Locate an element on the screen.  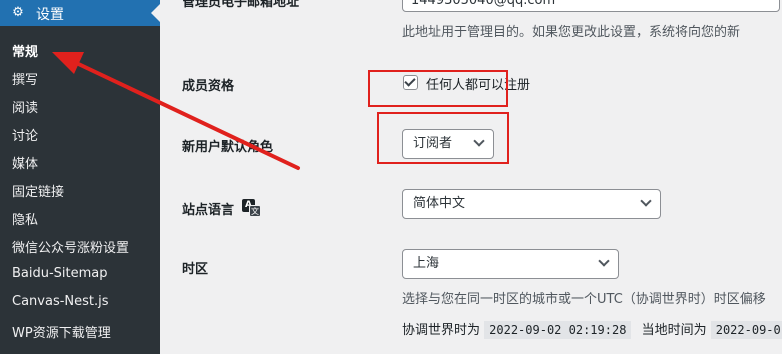
timezone-select: 上海 is located at coordinates (510, 264).